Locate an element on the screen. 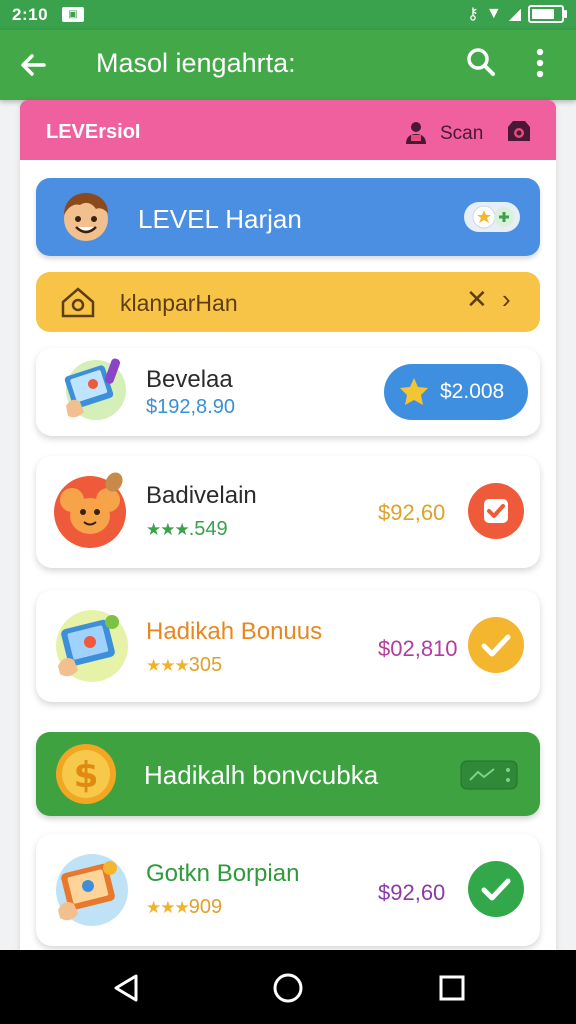  star-icon is located at coordinates (414, 391).